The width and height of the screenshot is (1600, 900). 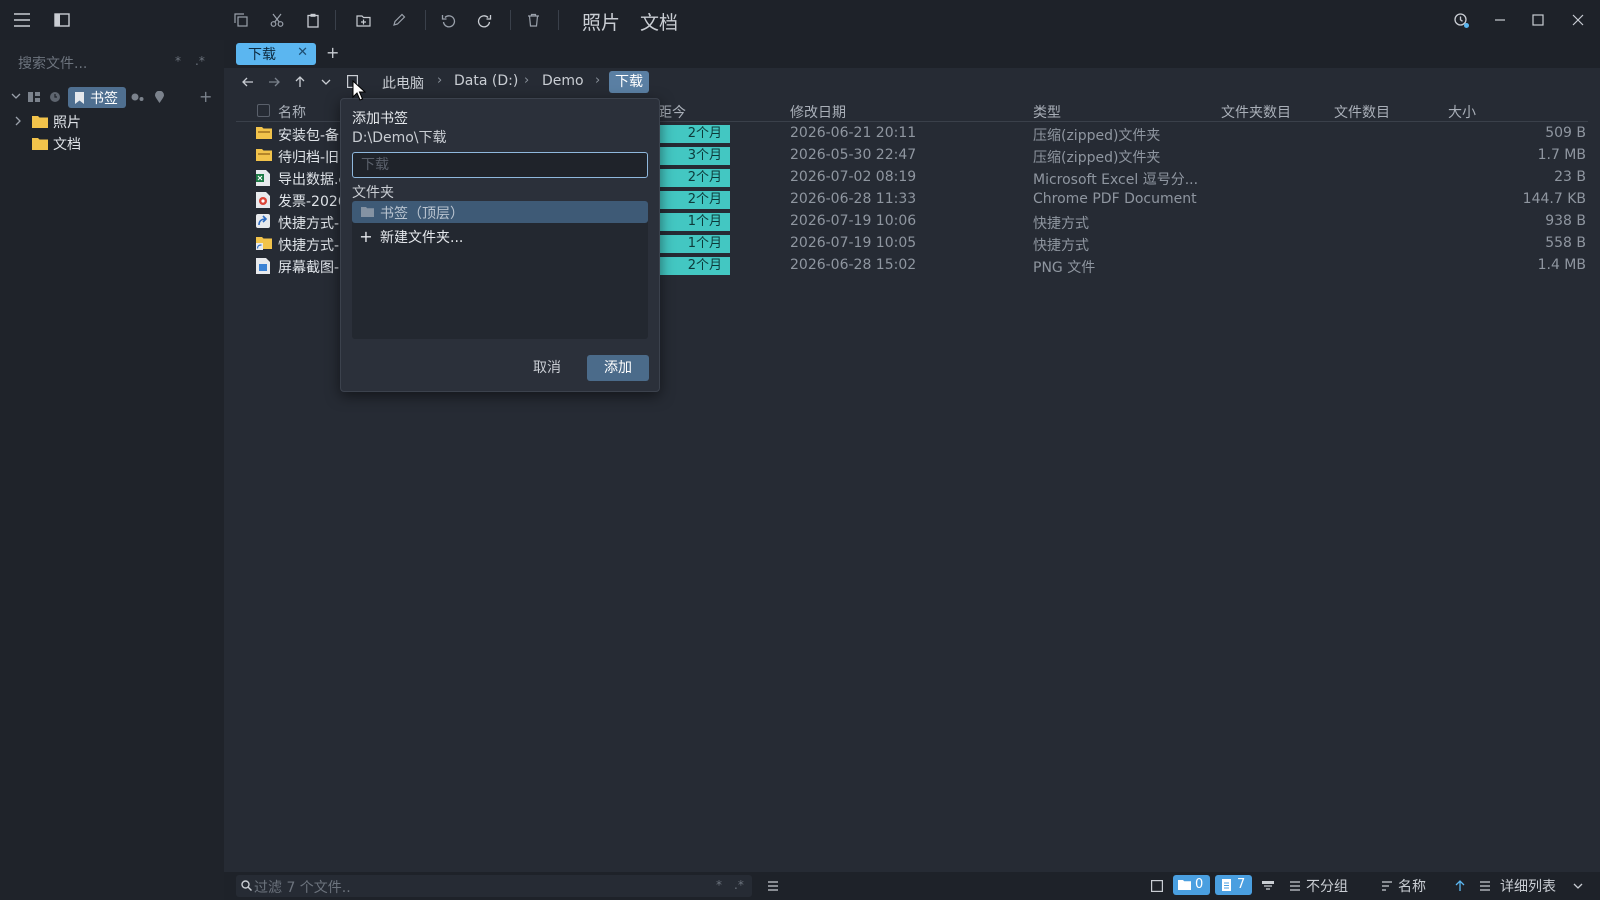 What do you see at coordinates (1462, 112) in the screenshot?
I see `column-header-size: 大小` at bounding box center [1462, 112].